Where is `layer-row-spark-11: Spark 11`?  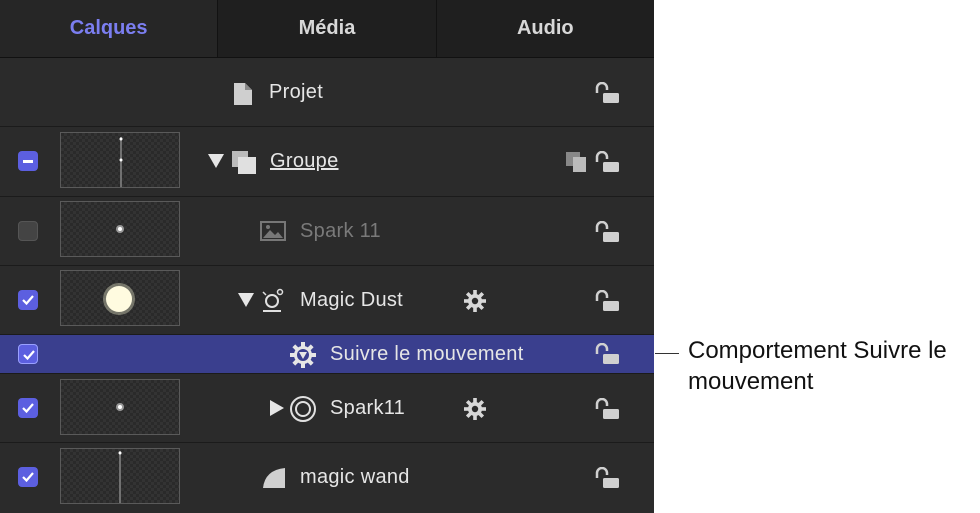 layer-row-spark-11: Spark 11 is located at coordinates (327, 231).